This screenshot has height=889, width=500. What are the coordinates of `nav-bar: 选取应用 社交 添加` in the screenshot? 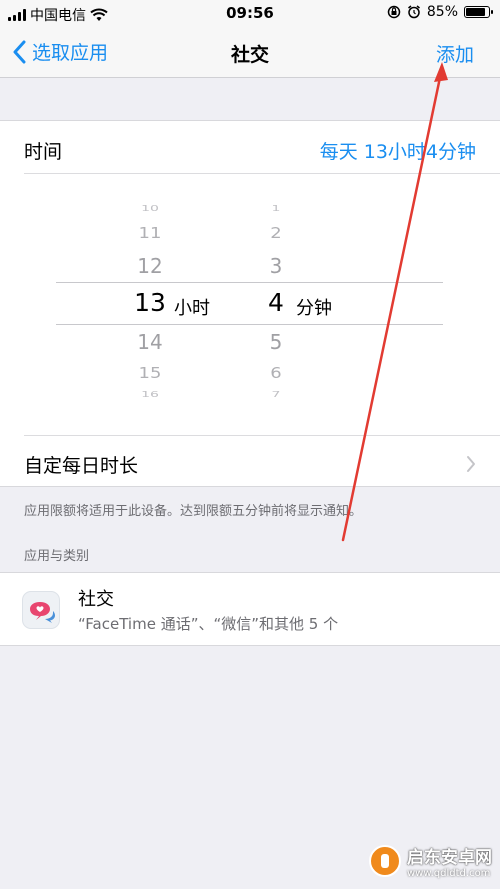 It's located at (250, 53).